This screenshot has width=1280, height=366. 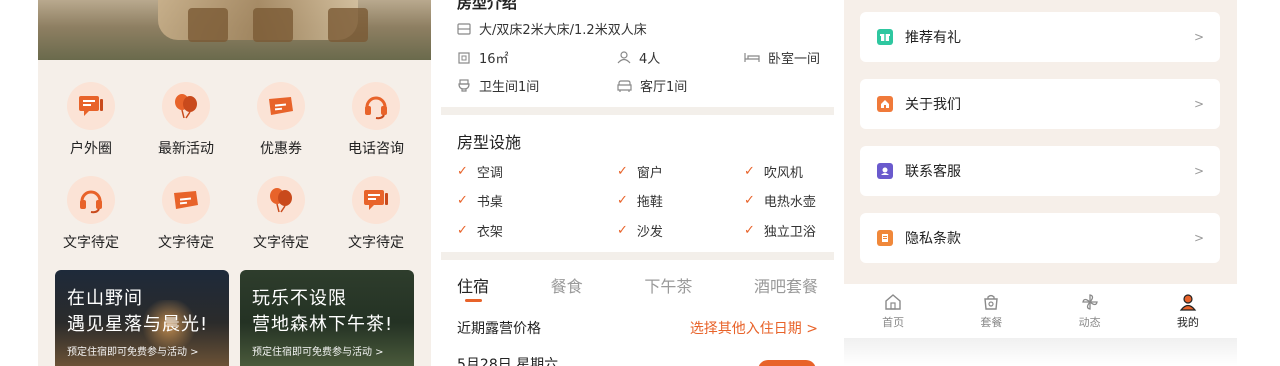 I want to click on facility-item: ✓ 书桌, so click(x=480, y=200).